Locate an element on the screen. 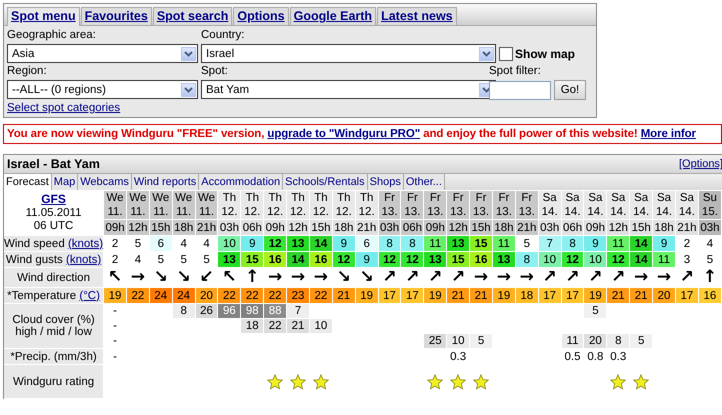  wind-arrow: ↙ is located at coordinates (206, 277).